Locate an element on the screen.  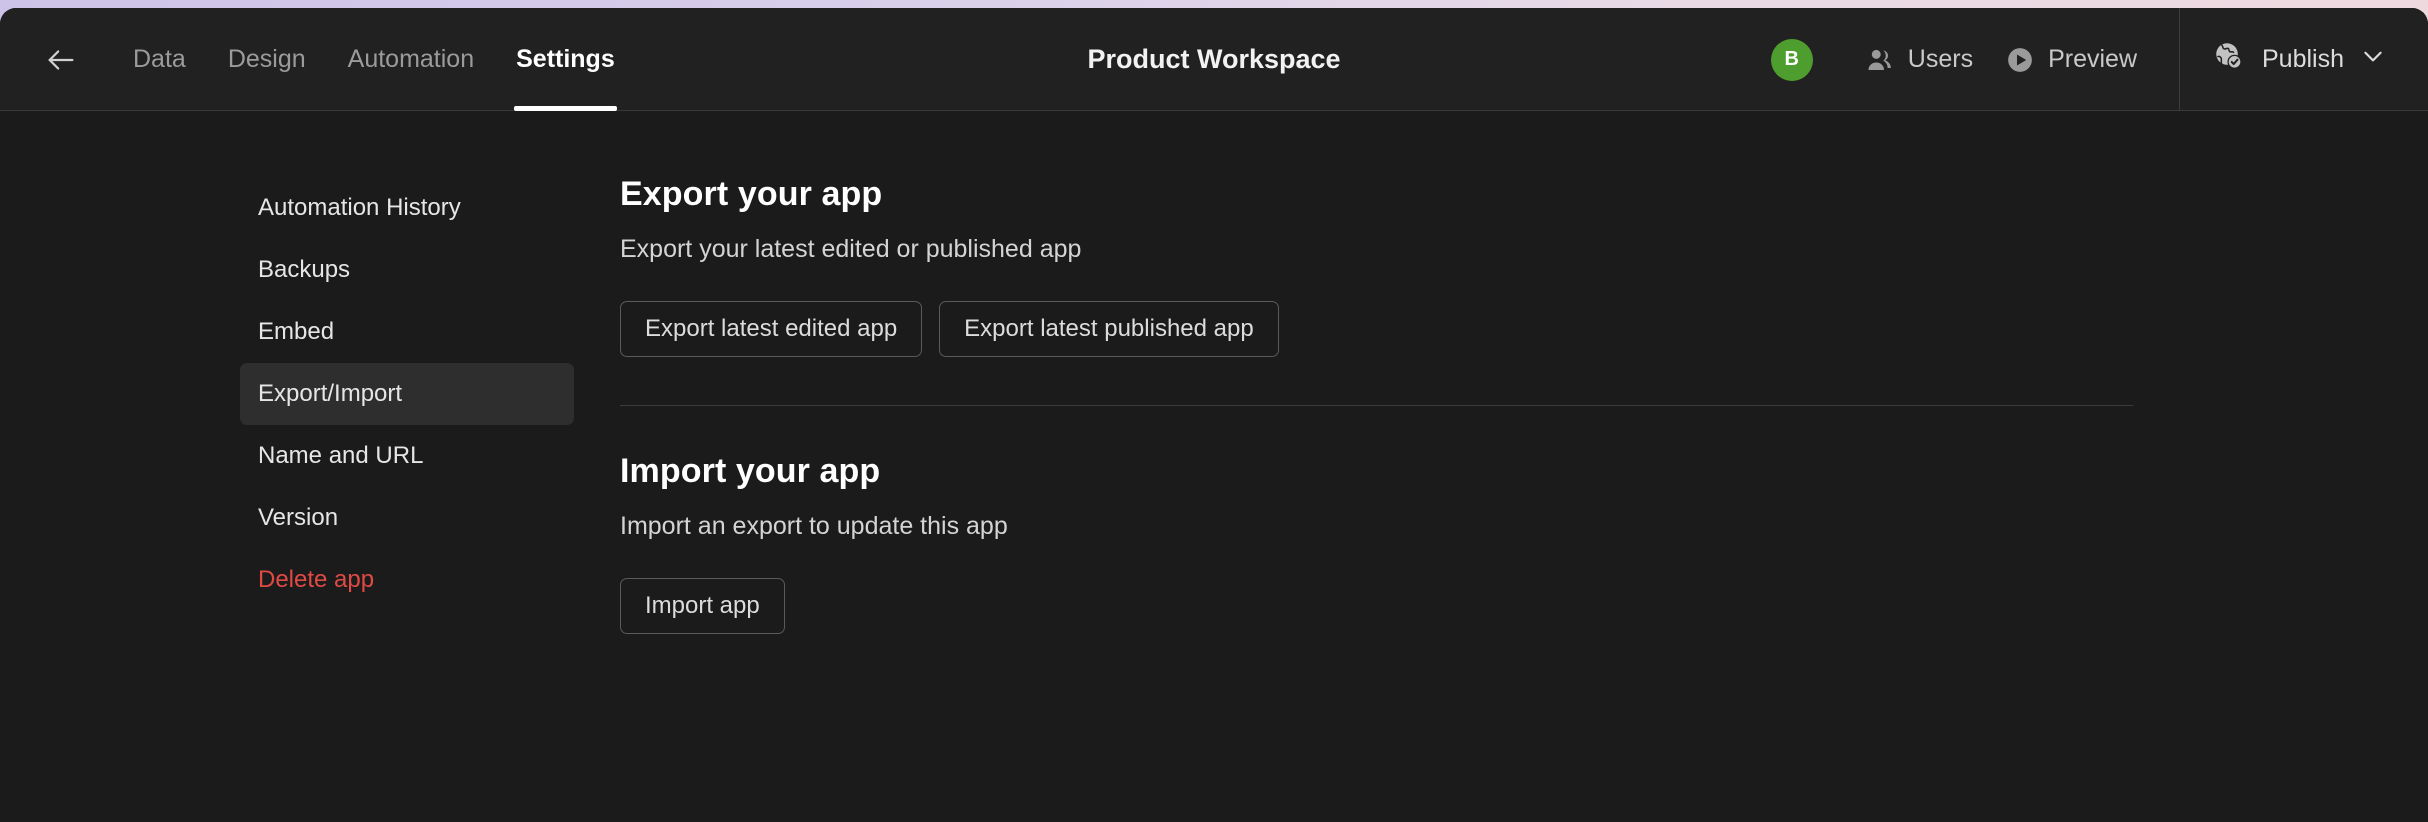
sidebar-item-automation-history: Automation History is located at coordinates (407, 208).